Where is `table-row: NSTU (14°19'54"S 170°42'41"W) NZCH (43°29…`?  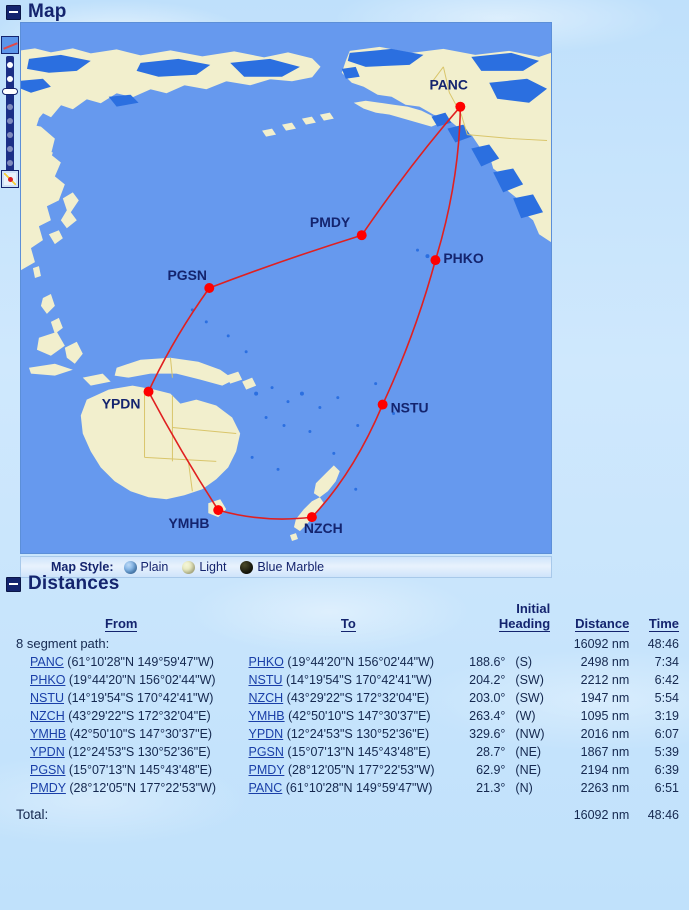 table-row: NSTU (14°19'54"S 170°42'41"W) NZCH (43°29… is located at coordinates (344, 698).